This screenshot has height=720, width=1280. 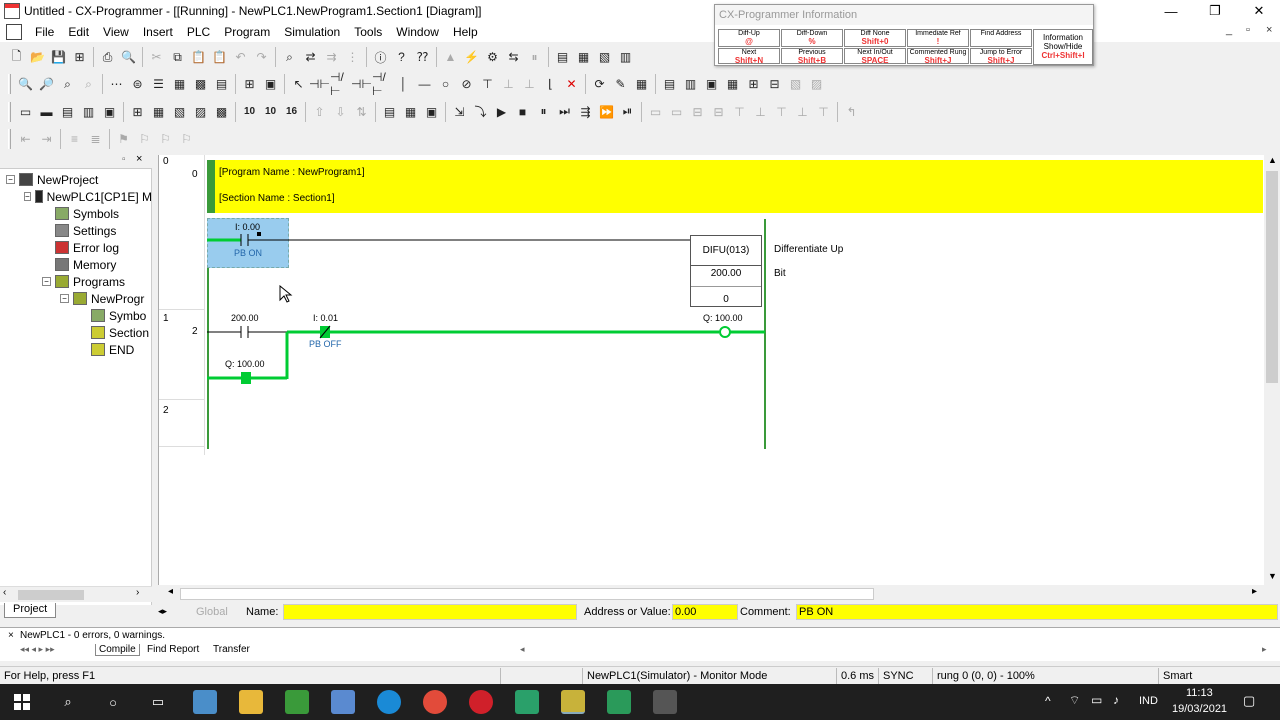 What do you see at coordinates (158, 112) in the screenshot?
I see `memory-view-icon: ▦` at bounding box center [158, 112].